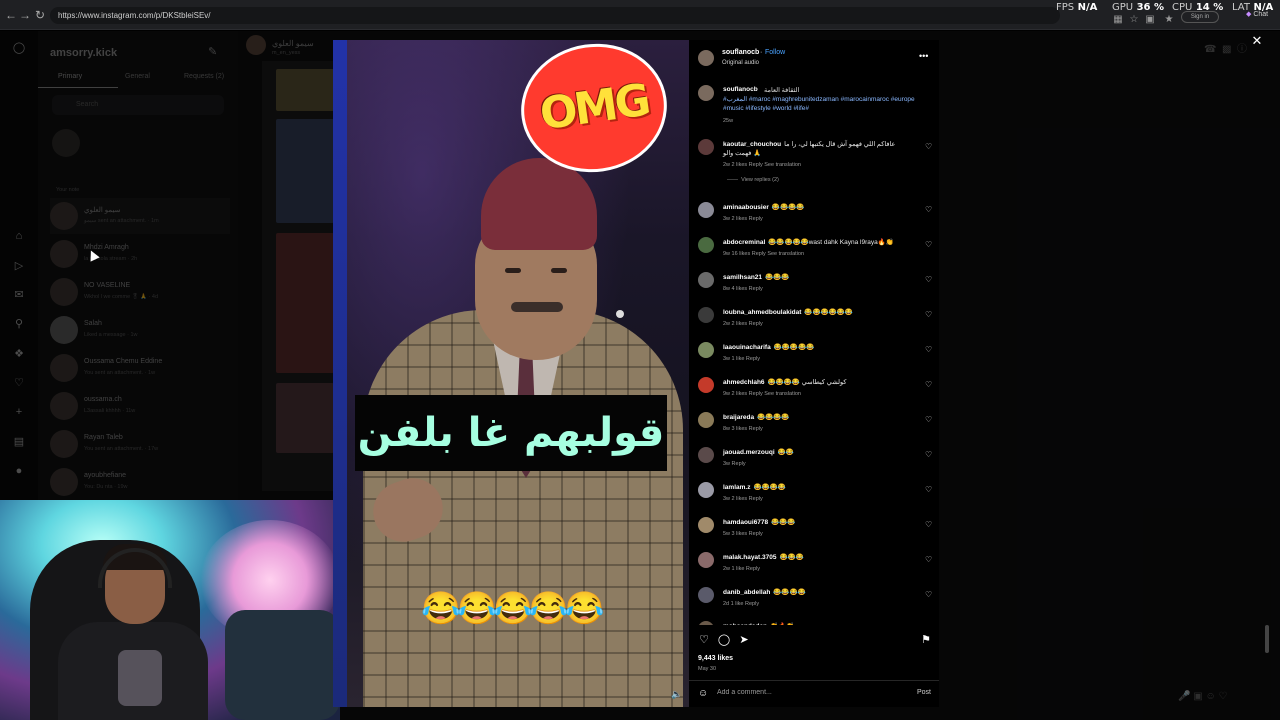 Image resolution: width=1280 pixels, height=720 pixels. I want to click on comment-username: danib_abdellah, so click(746, 592).